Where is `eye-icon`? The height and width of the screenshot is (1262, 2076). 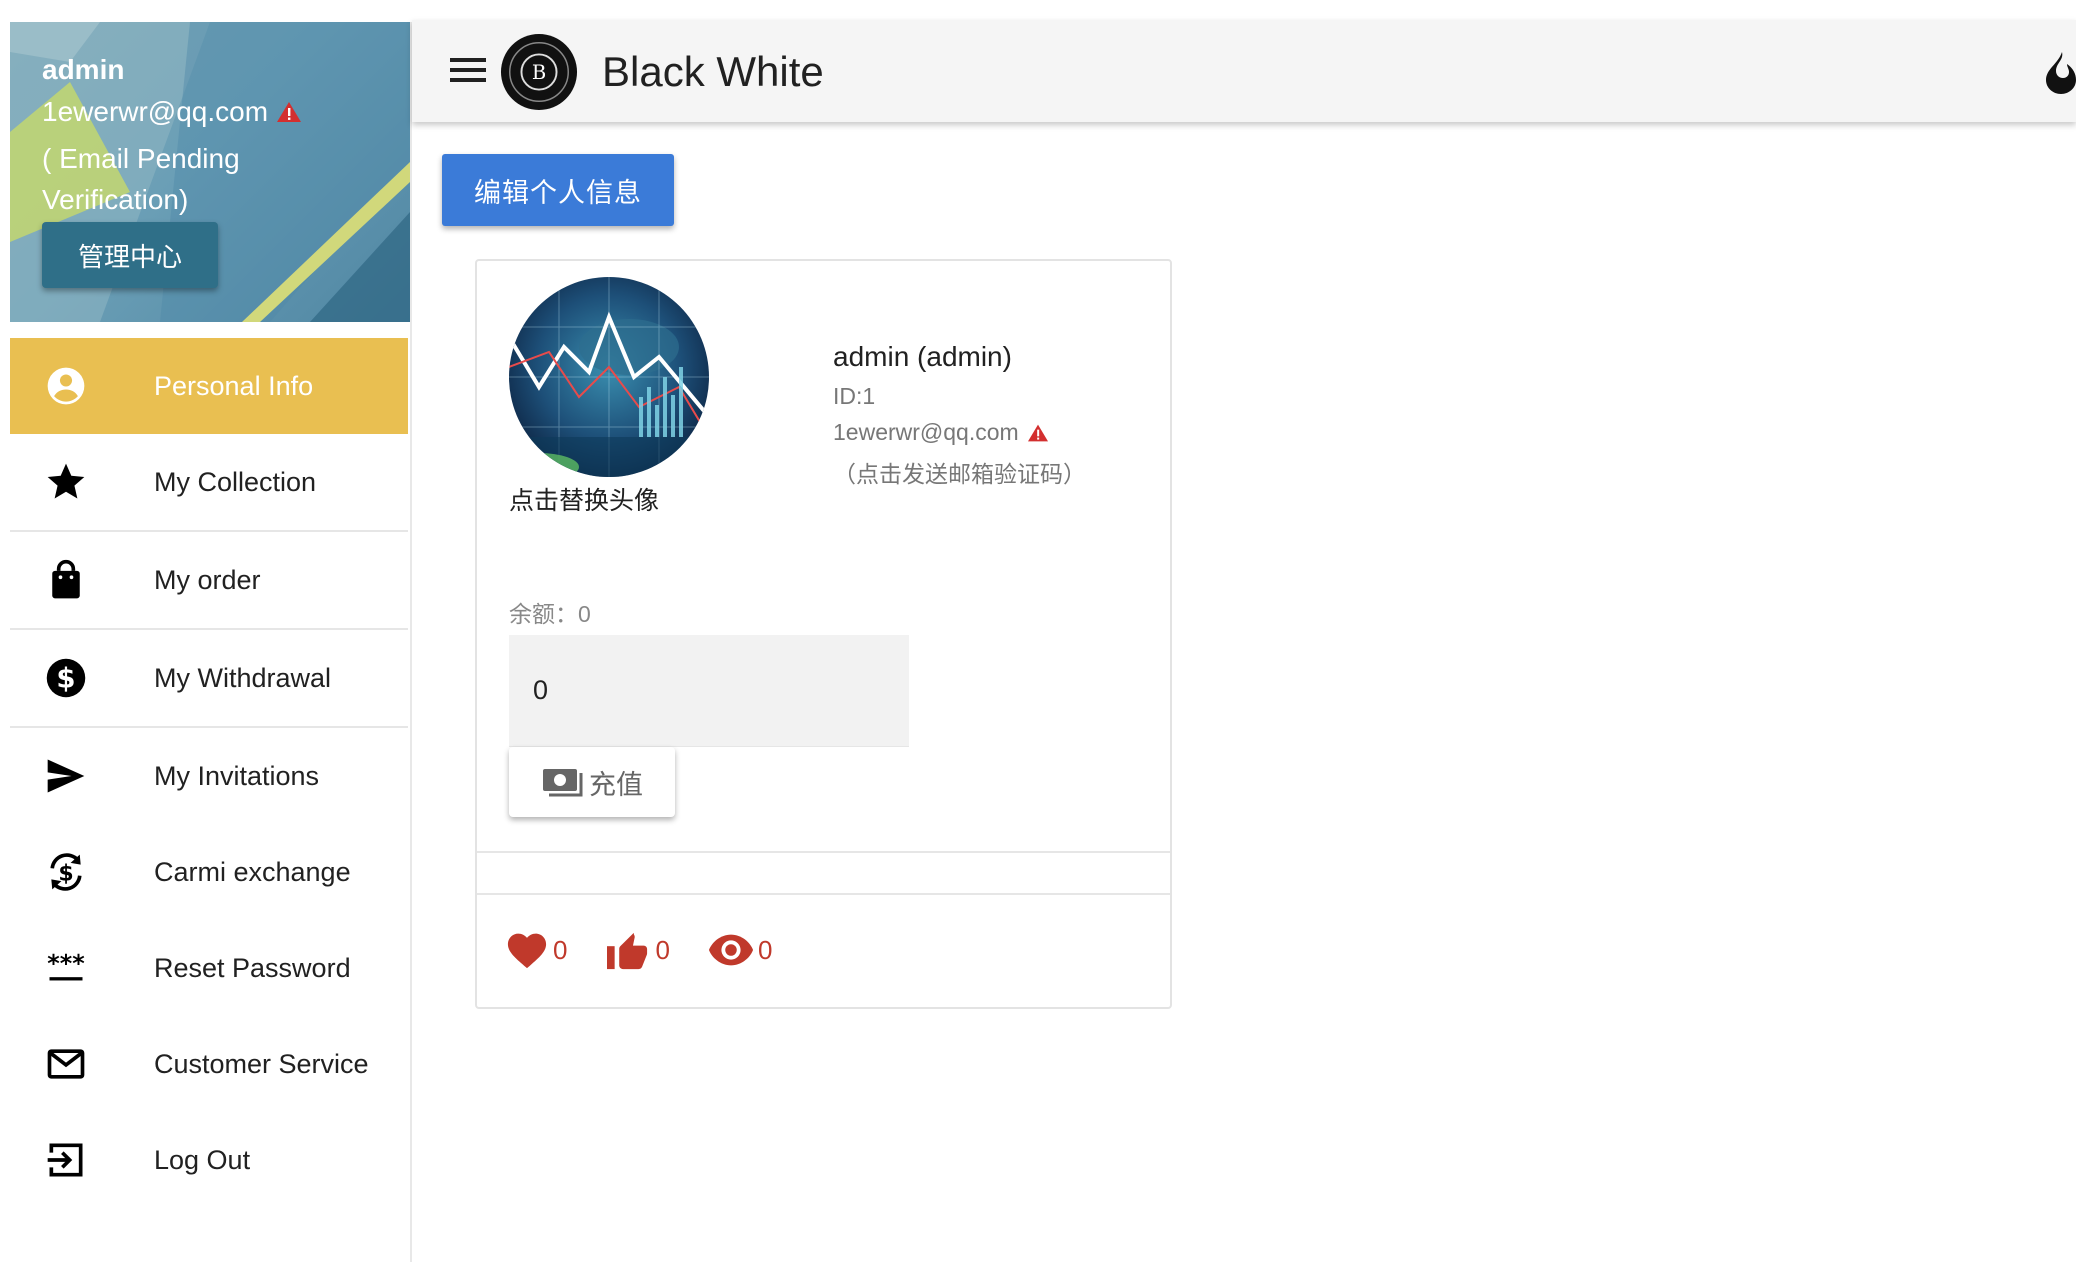
eye-icon is located at coordinates (730, 950).